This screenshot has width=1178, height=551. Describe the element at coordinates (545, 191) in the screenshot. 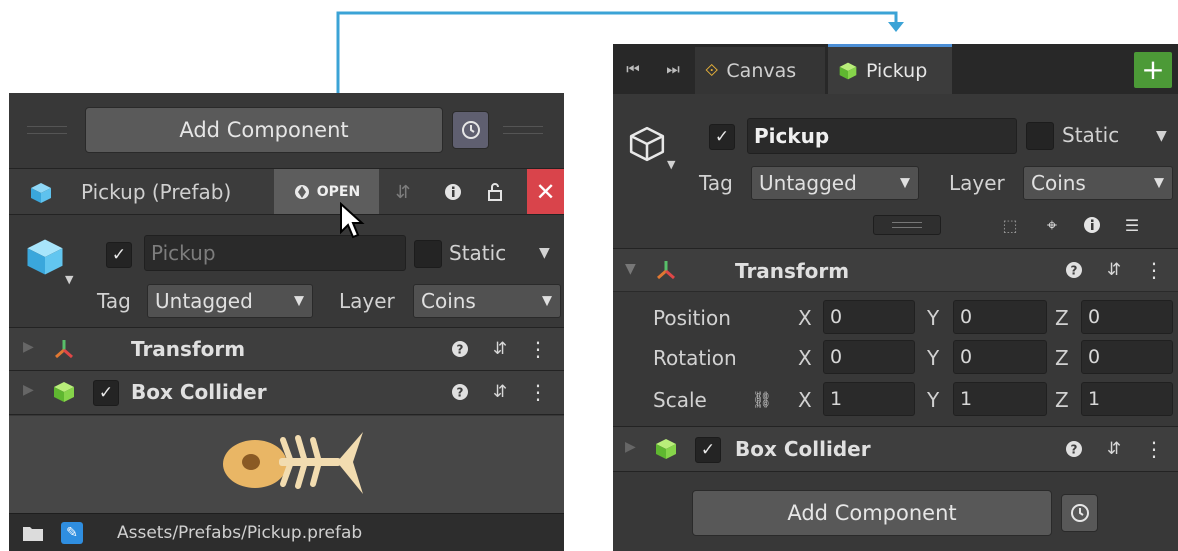

I see `close-button: ✕` at that location.